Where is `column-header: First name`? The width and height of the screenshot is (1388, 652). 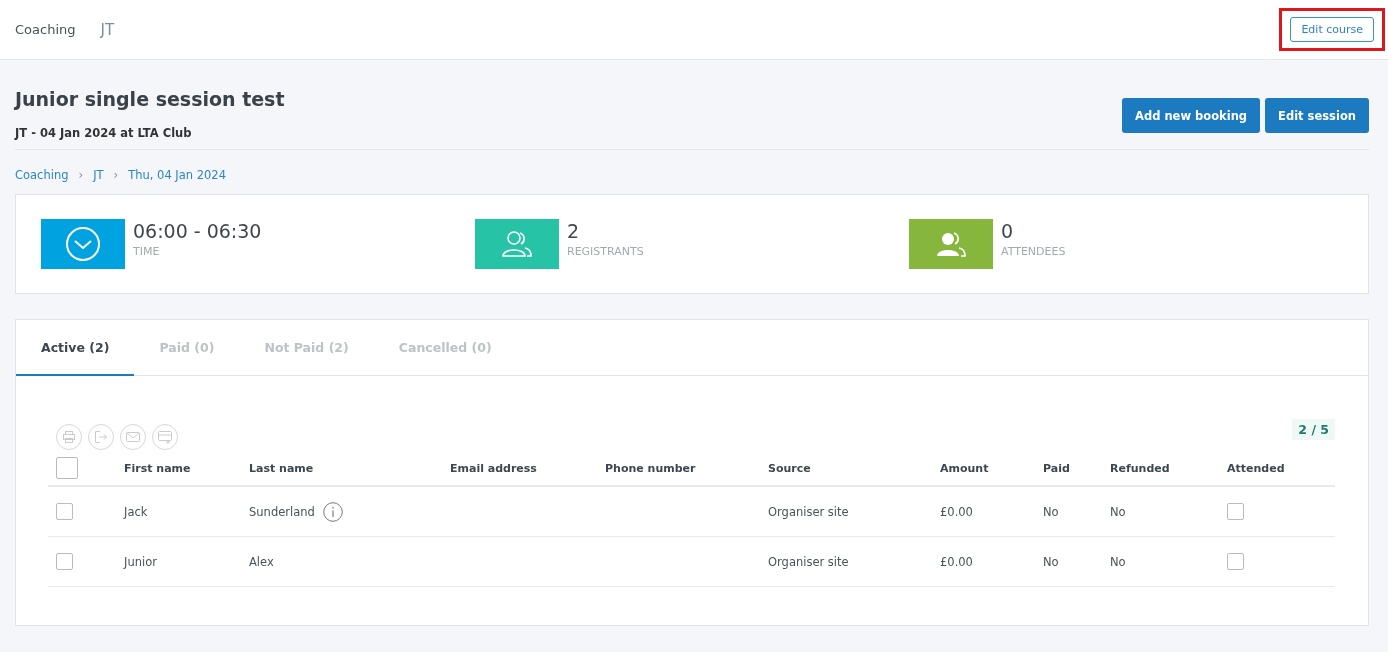
column-header: First name is located at coordinates (157, 468).